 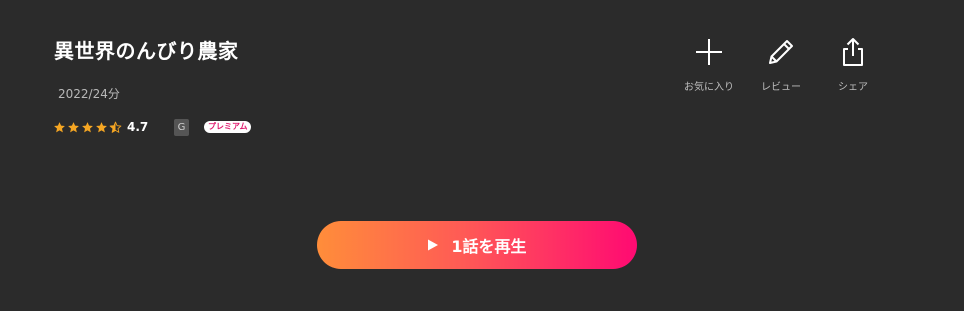 I want to click on premium-badge: プレミアム, so click(x=228, y=127).